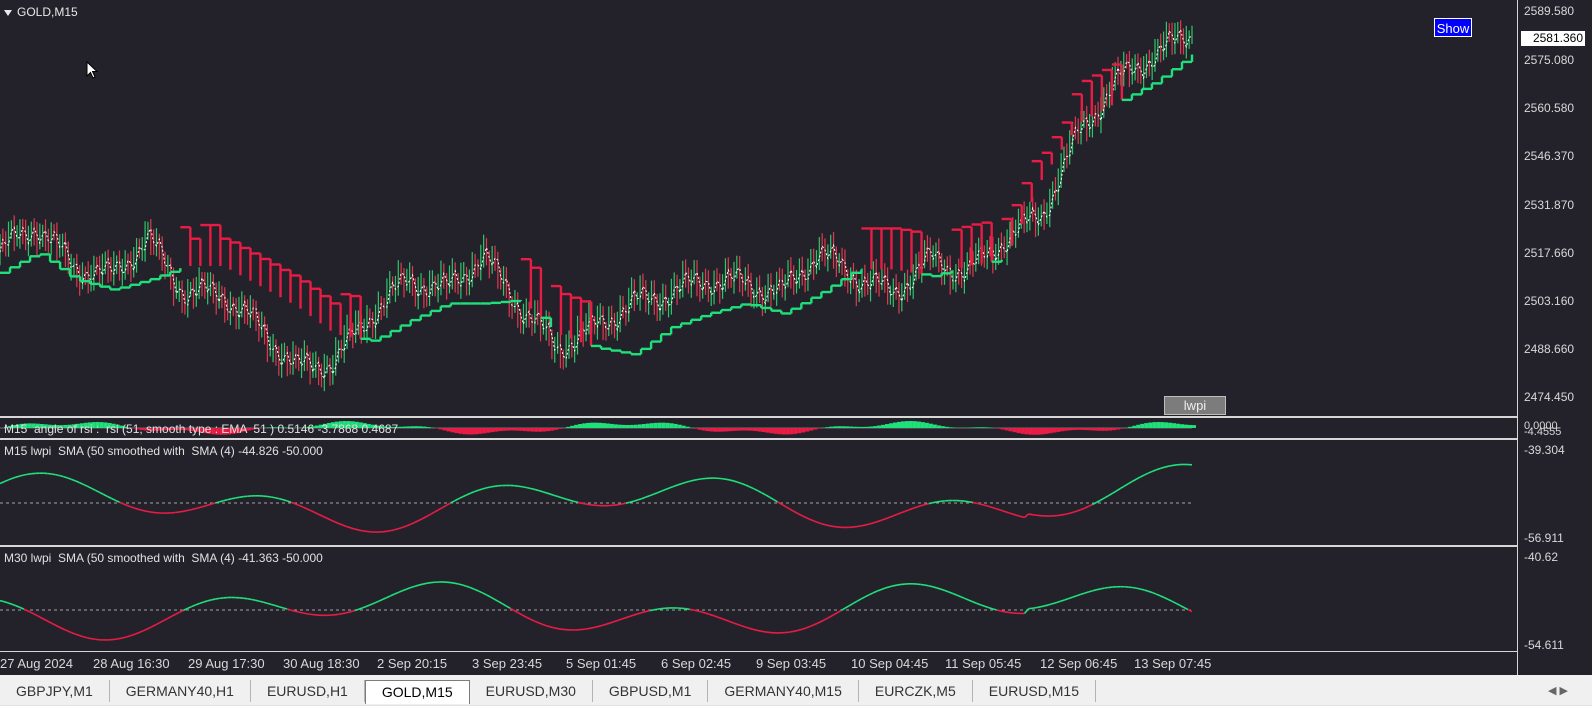  What do you see at coordinates (8, 13) in the screenshot?
I see `triangle-down-icon` at bounding box center [8, 13].